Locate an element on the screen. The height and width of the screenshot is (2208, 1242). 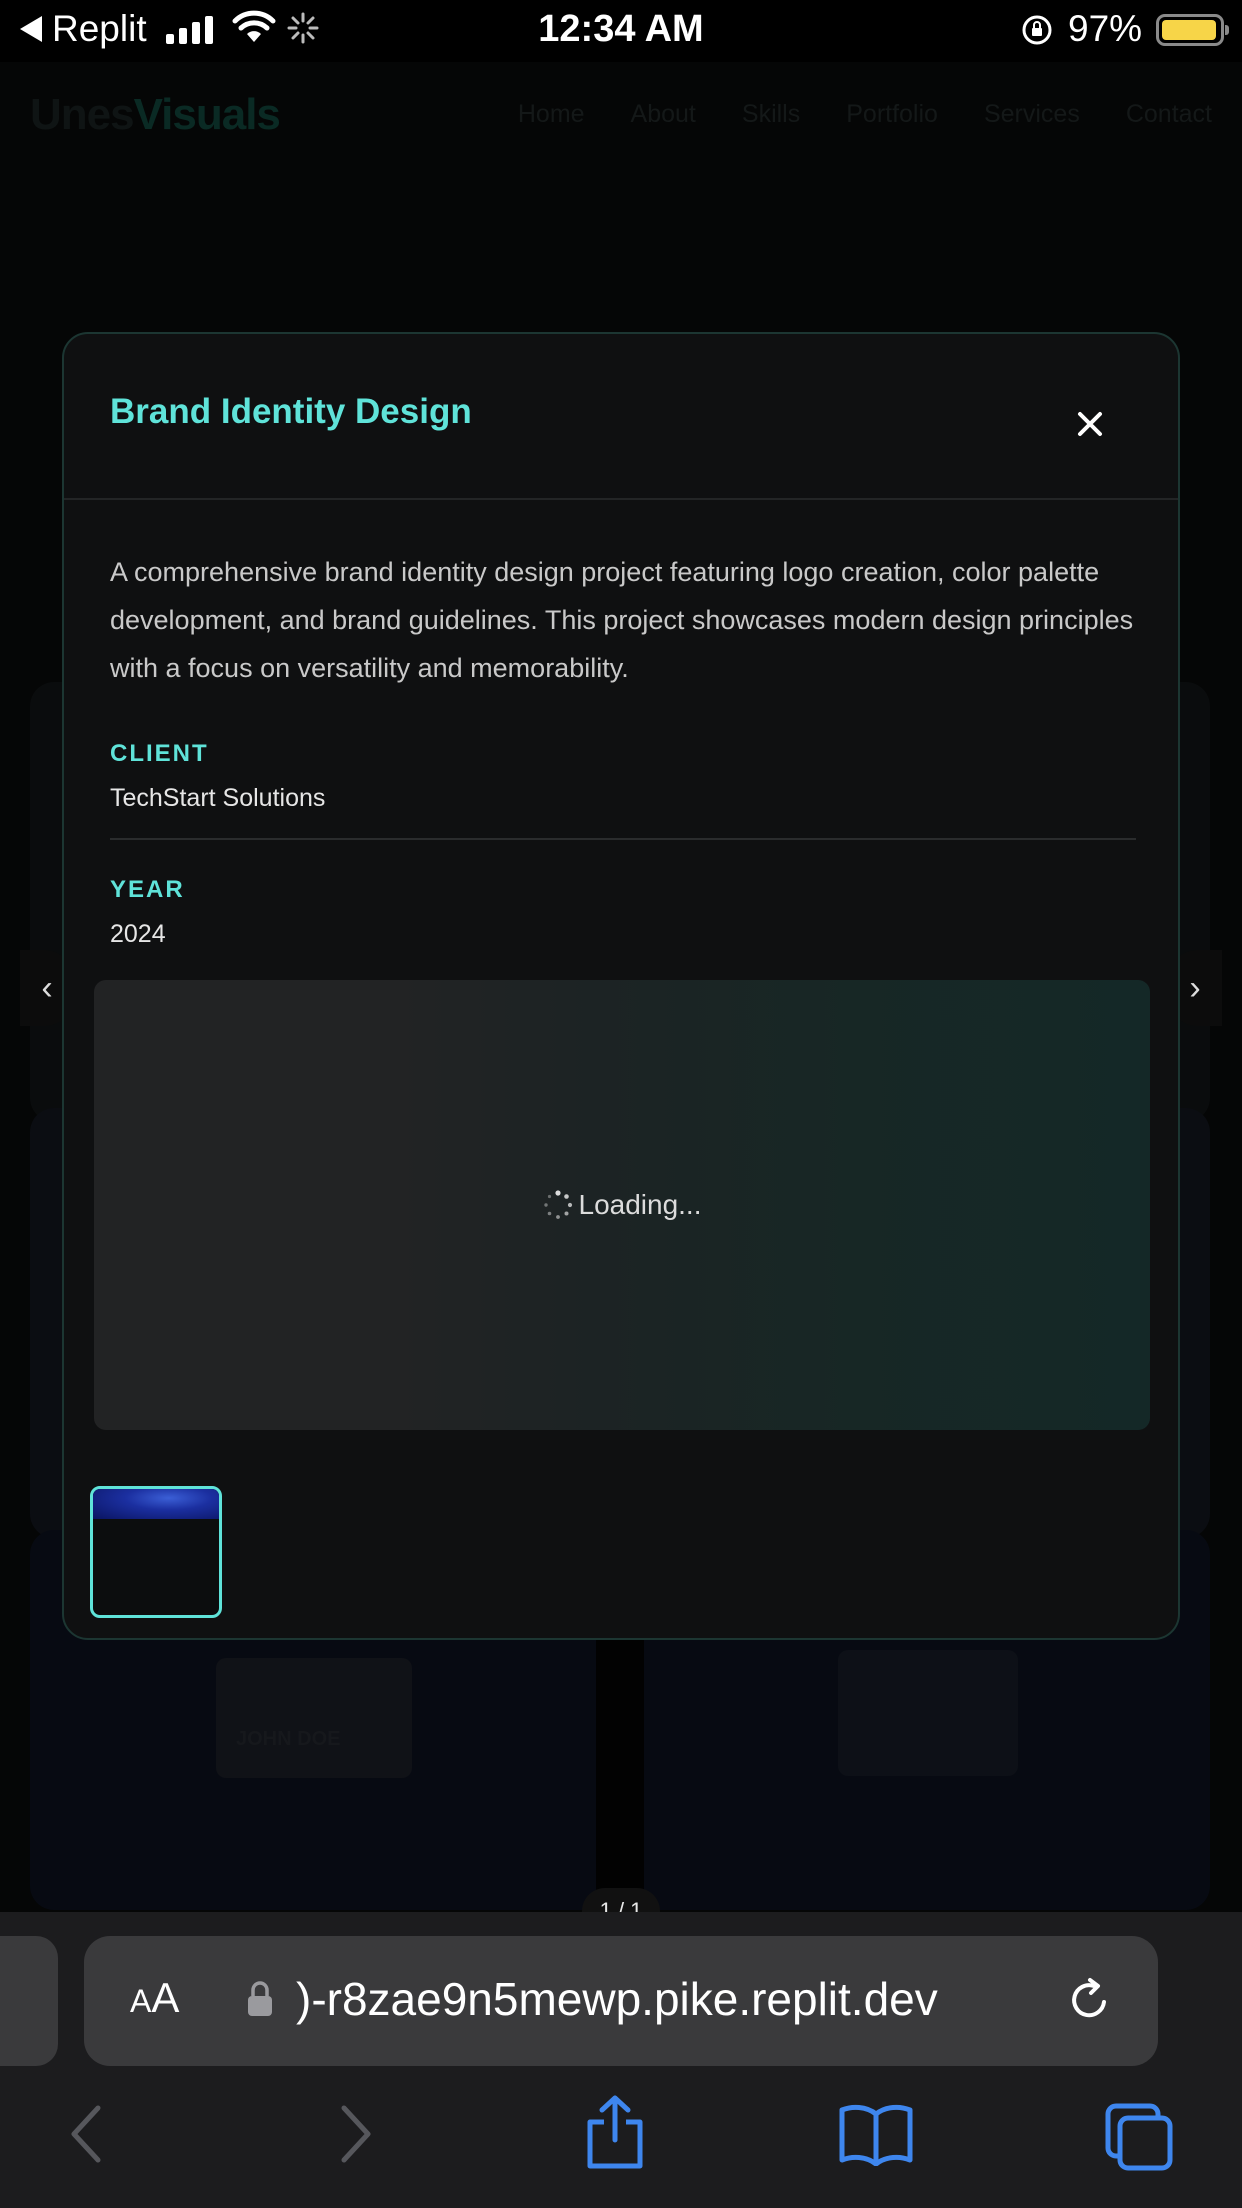
thumbnail-image is located at coordinates (156, 1504).